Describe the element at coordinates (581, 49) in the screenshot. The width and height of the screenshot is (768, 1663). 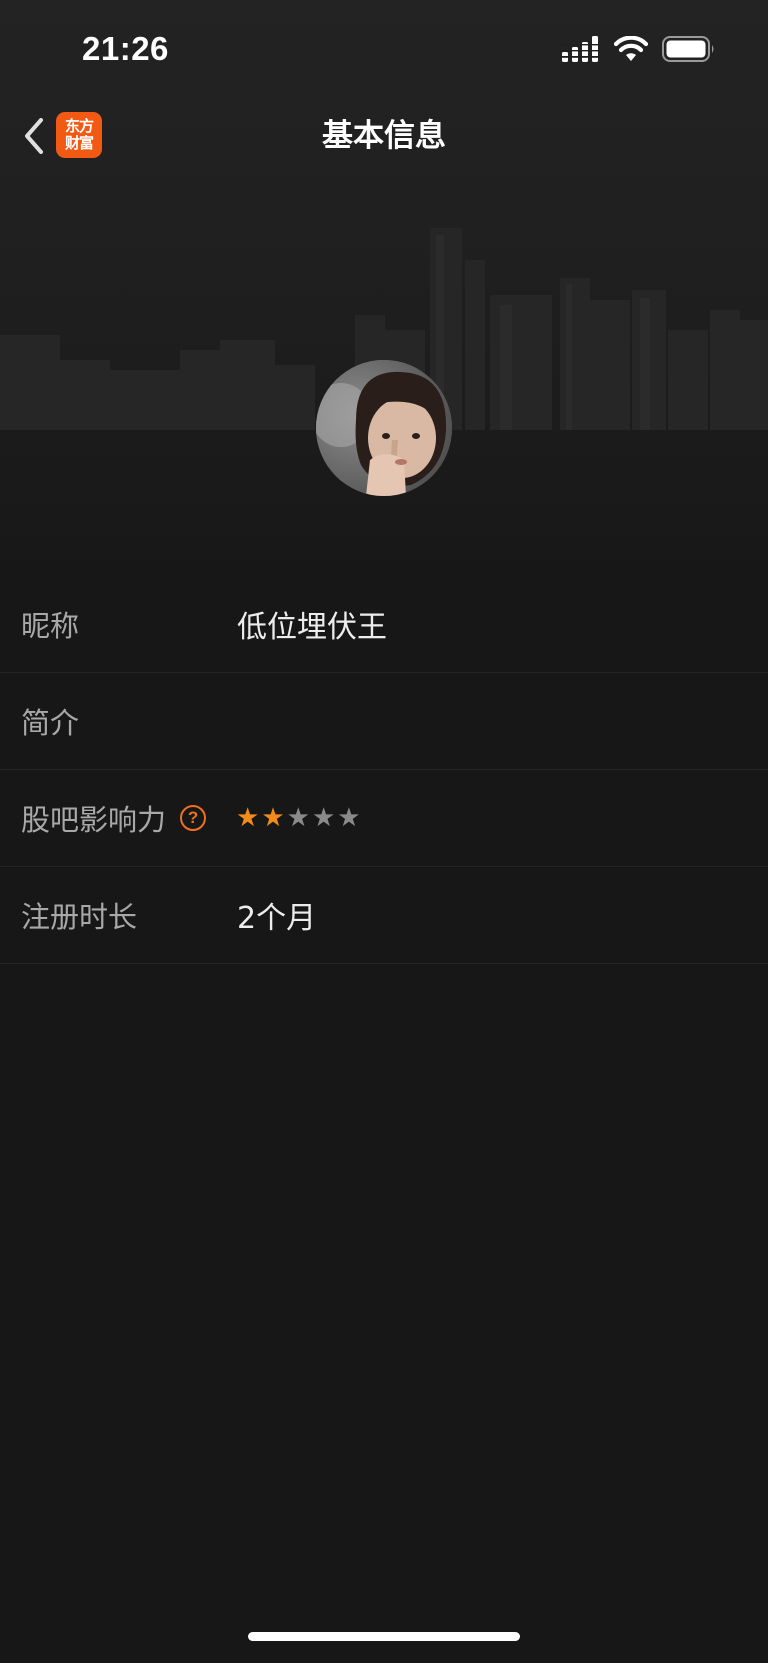
I see `cellular-signal-icon` at that location.